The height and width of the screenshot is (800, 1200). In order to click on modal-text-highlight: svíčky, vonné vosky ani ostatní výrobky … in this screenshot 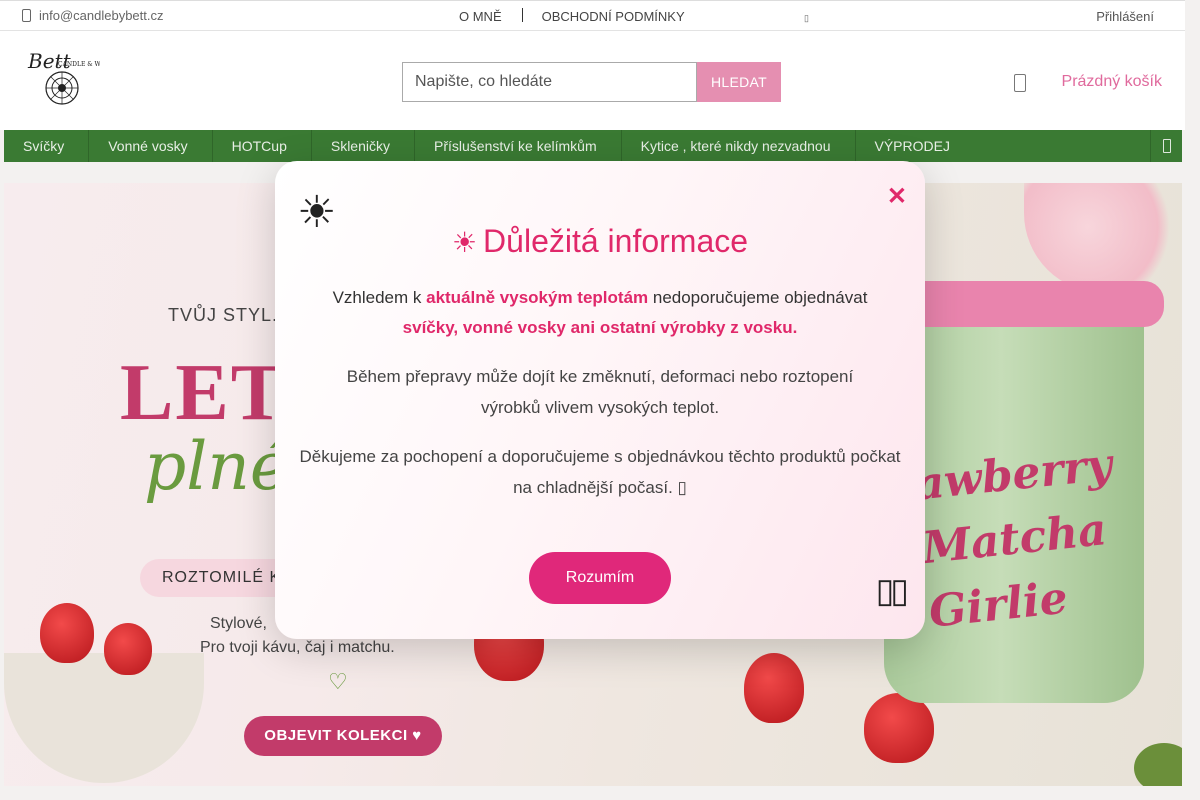, I will do `click(600, 327)`.